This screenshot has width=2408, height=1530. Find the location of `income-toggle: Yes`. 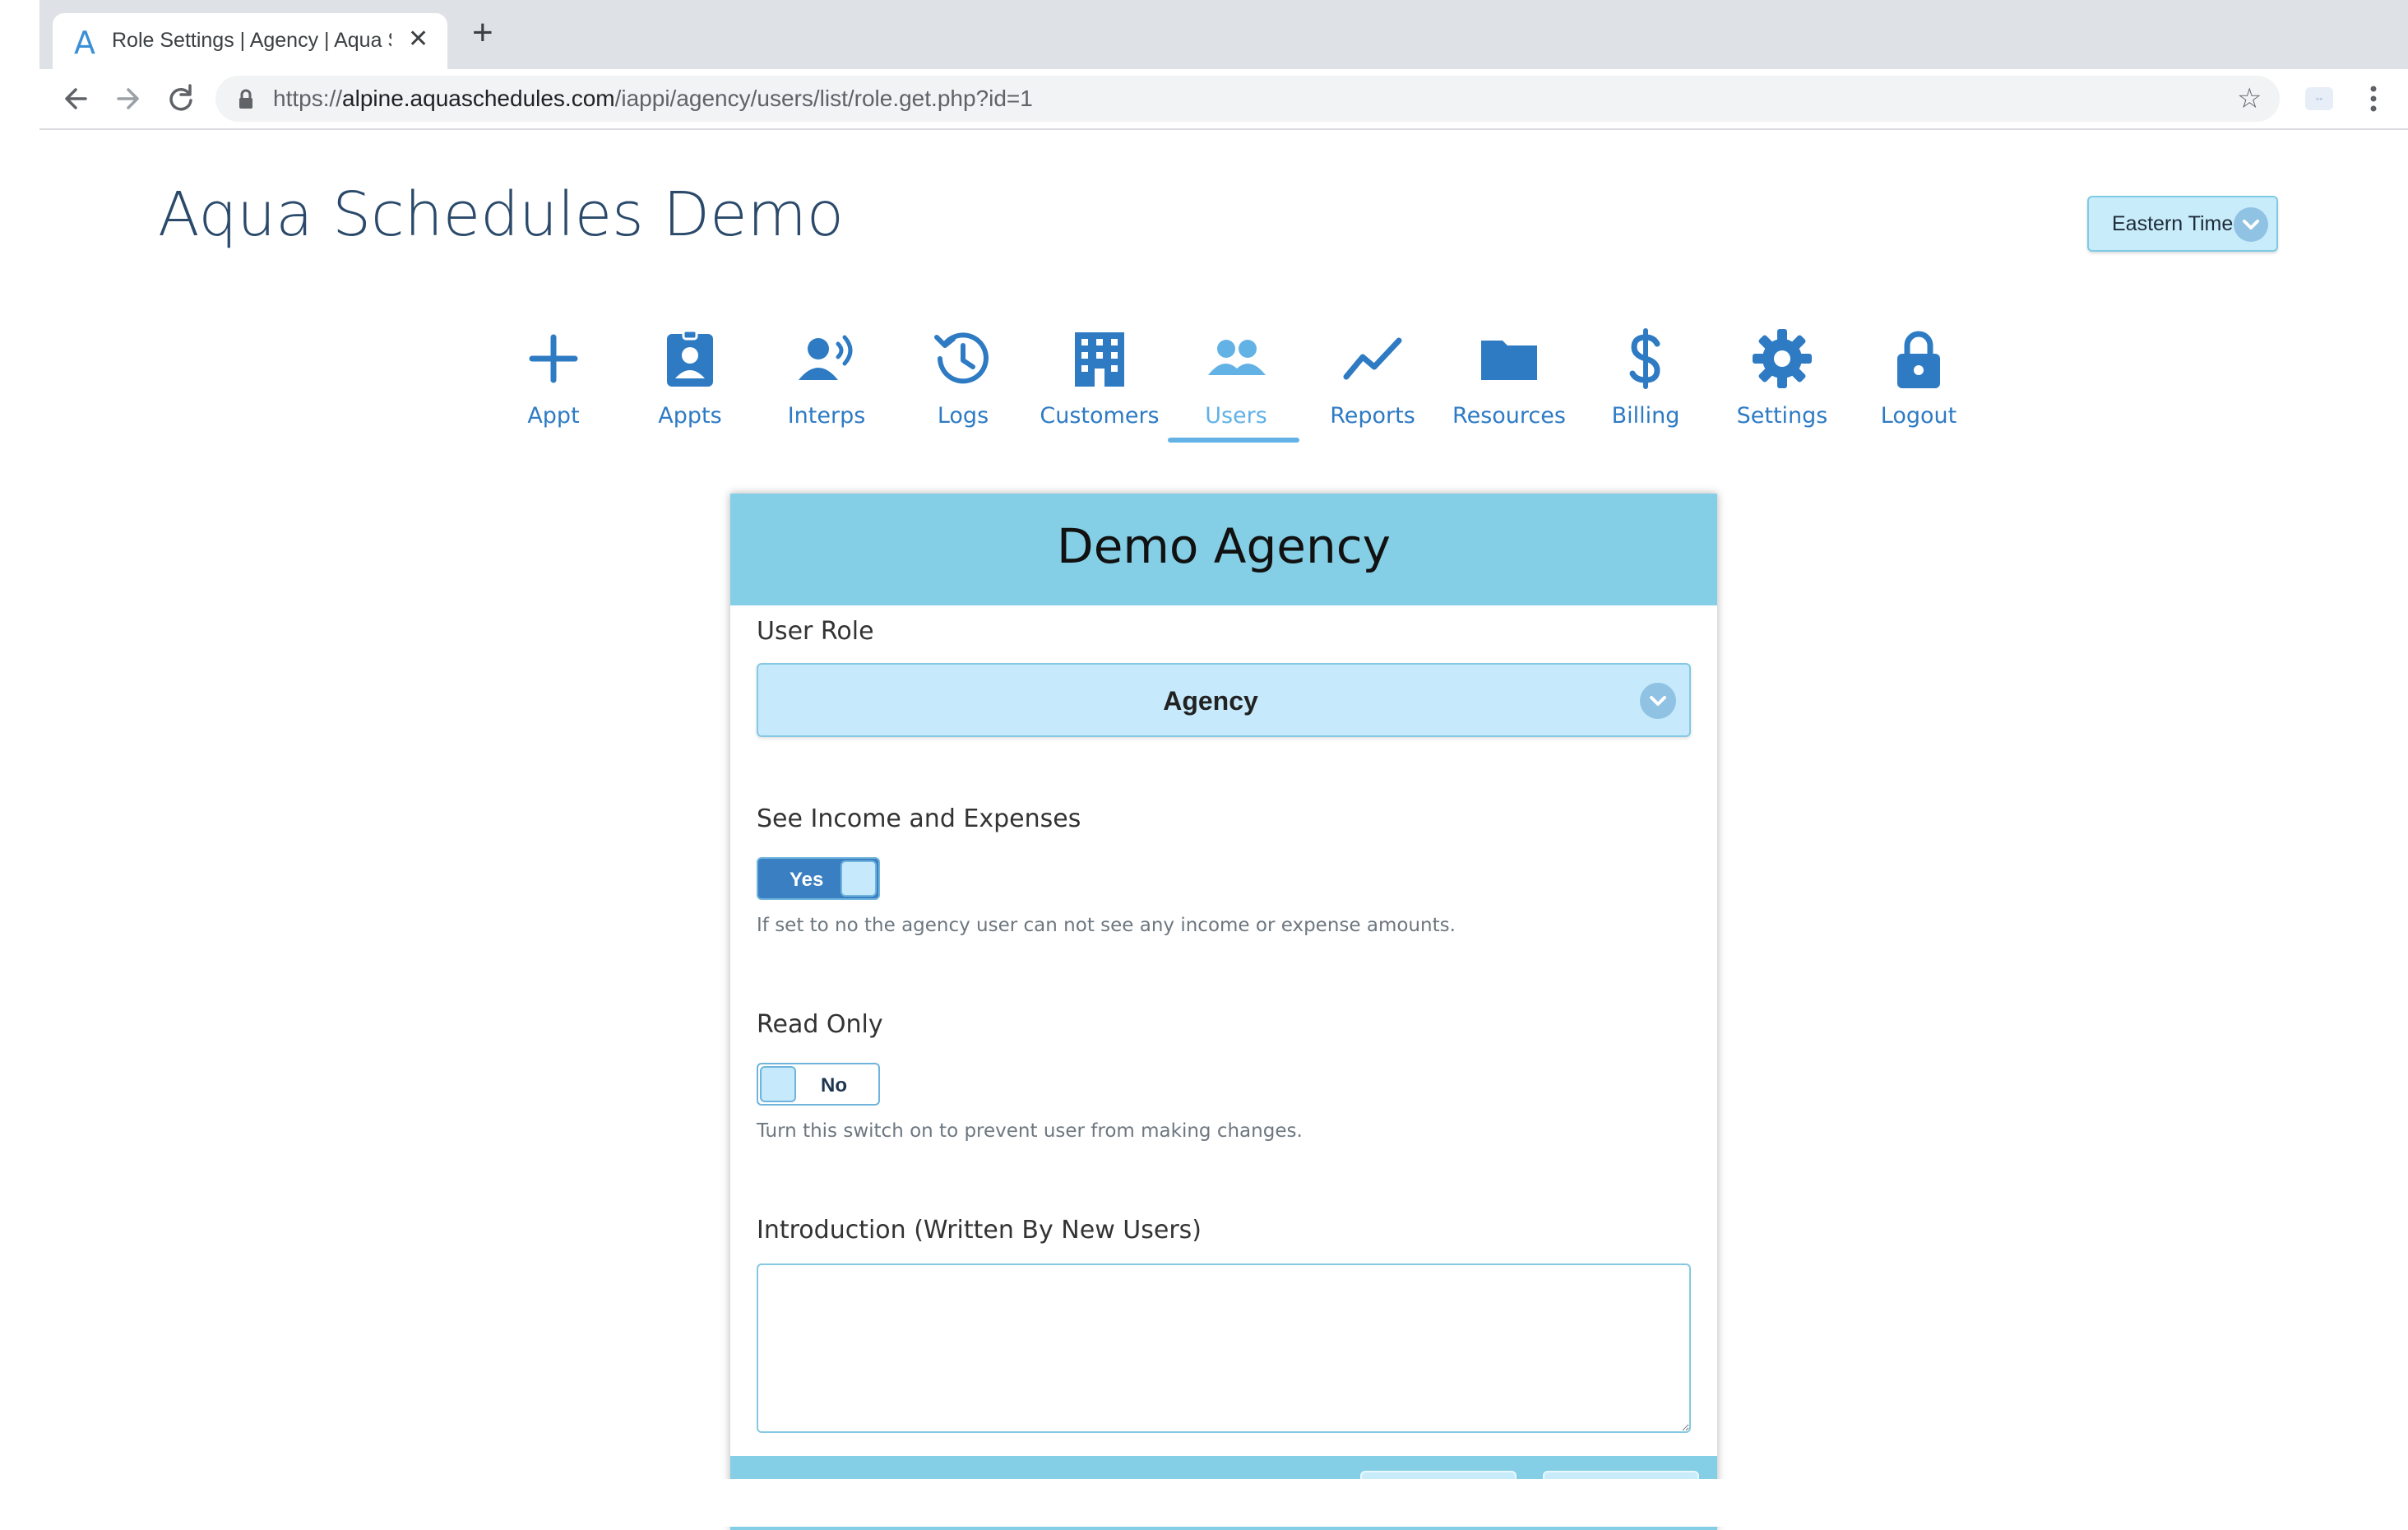

income-toggle: Yes is located at coordinates (818, 879).